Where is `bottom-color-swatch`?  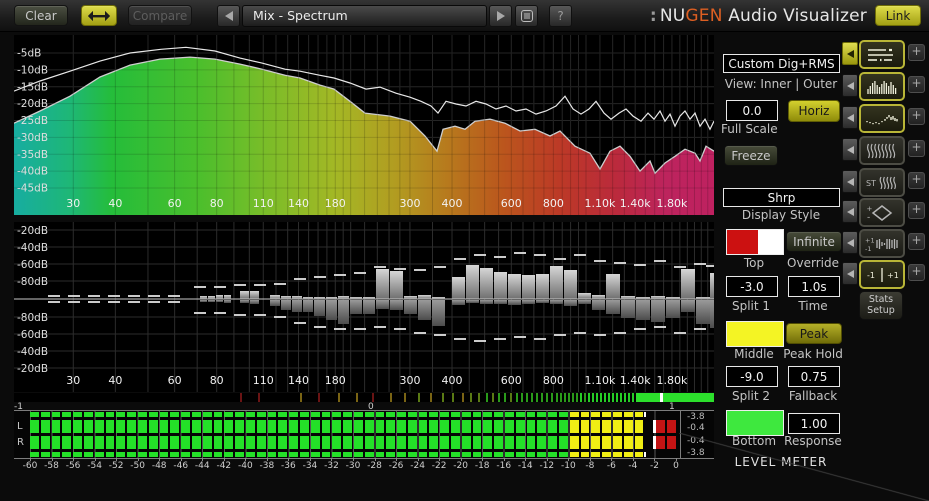 bottom-color-swatch is located at coordinates (755, 423).